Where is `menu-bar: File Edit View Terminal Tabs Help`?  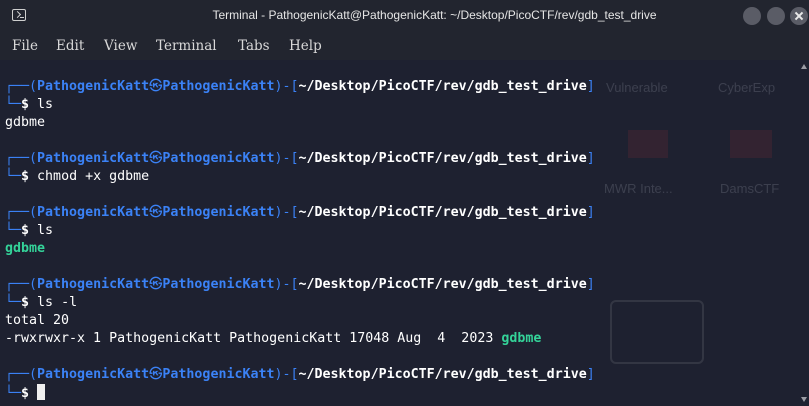 menu-bar: File Edit View Terminal Tabs Help is located at coordinates (404, 46).